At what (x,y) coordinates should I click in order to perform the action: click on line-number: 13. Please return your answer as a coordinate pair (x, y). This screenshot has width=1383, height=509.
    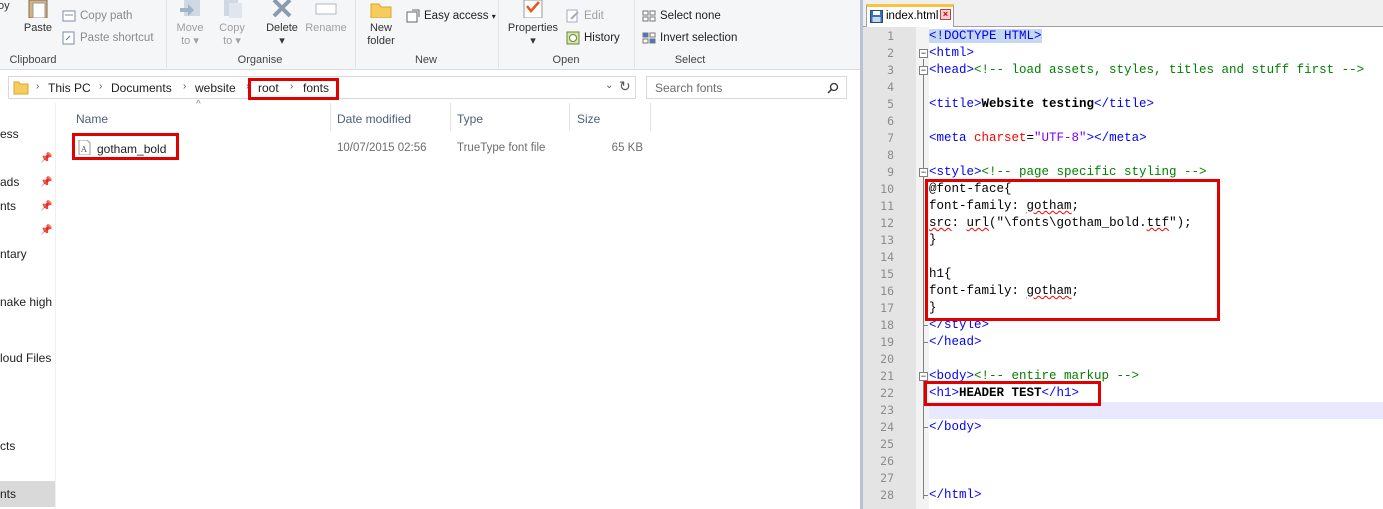
    Looking at the image, I should click on (887, 240).